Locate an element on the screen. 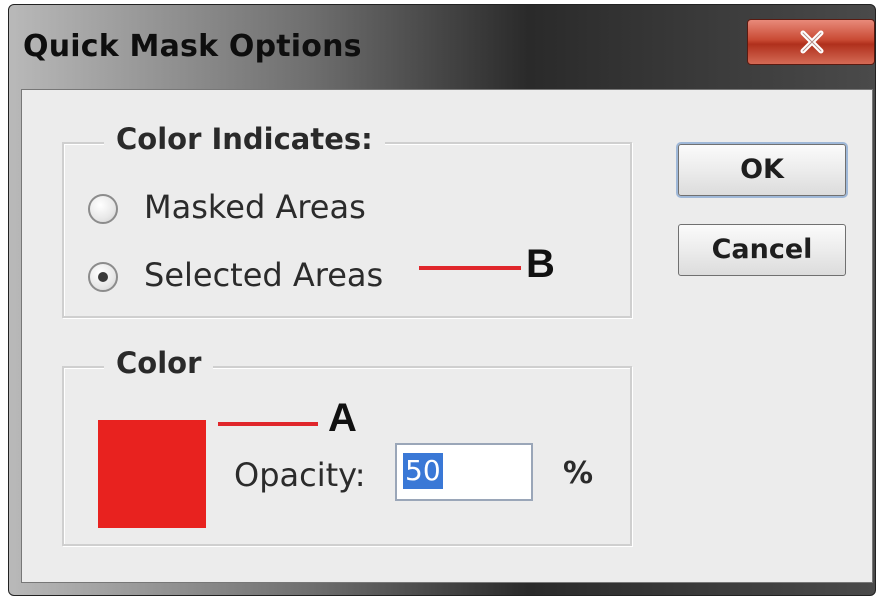  opacity-input: 50 is located at coordinates (464, 472).